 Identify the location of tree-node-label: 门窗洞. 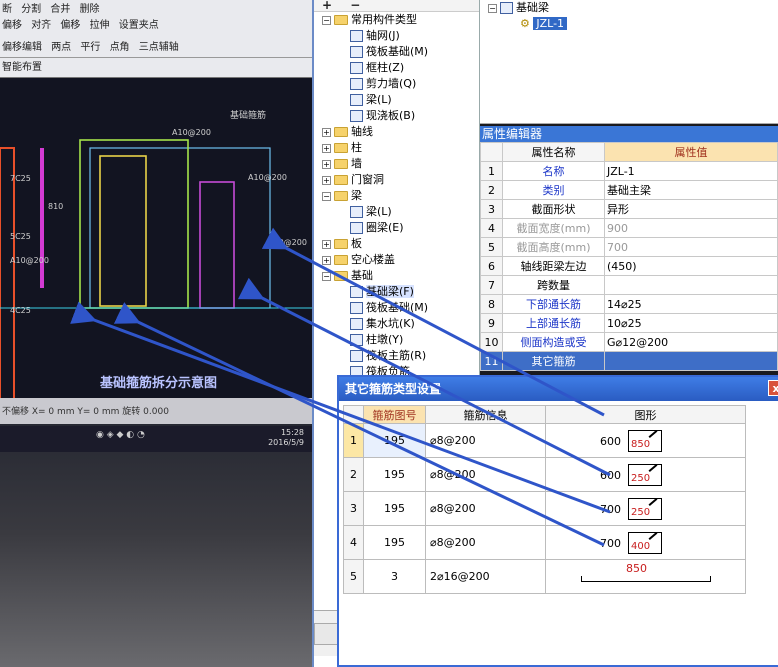
(367, 179).